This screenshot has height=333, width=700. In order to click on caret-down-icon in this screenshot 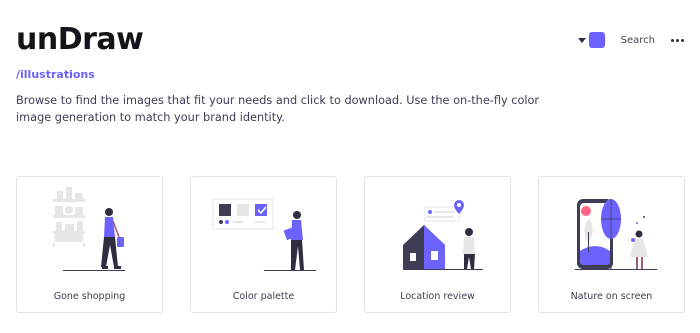, I will do `click(581, 40)`.